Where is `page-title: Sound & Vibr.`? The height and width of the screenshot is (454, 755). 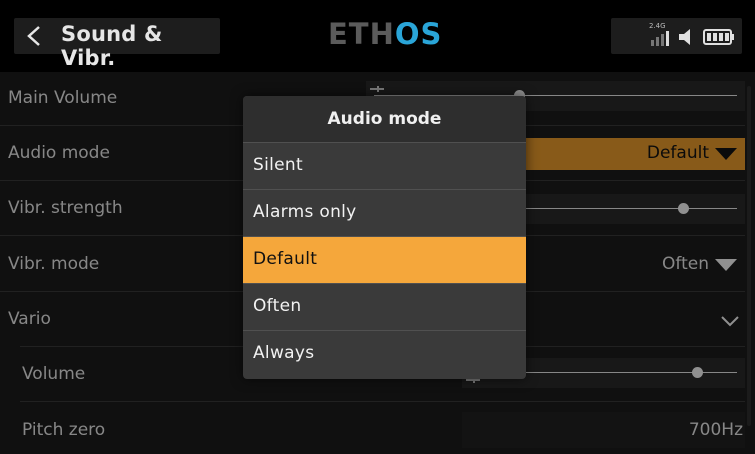
page-title: Sound & Vibr. is located at coordinates (112, 46).